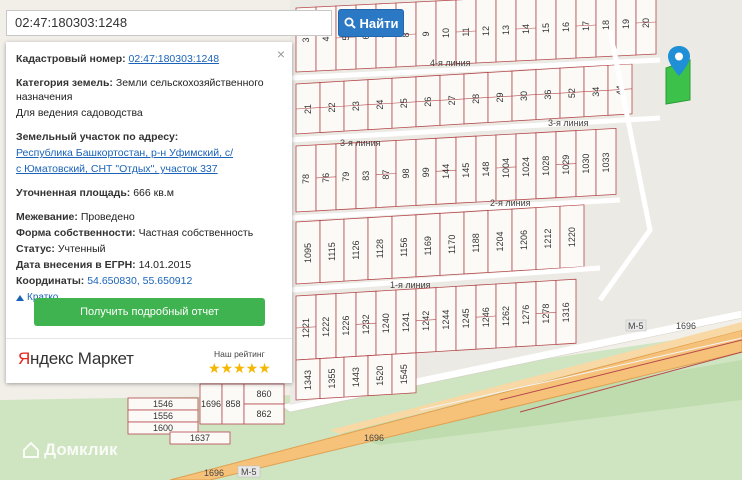  What do you see at coordinates (466, 31) in the screenshot?
I see `parcel-number: 11` at bounding box center [466, 31].